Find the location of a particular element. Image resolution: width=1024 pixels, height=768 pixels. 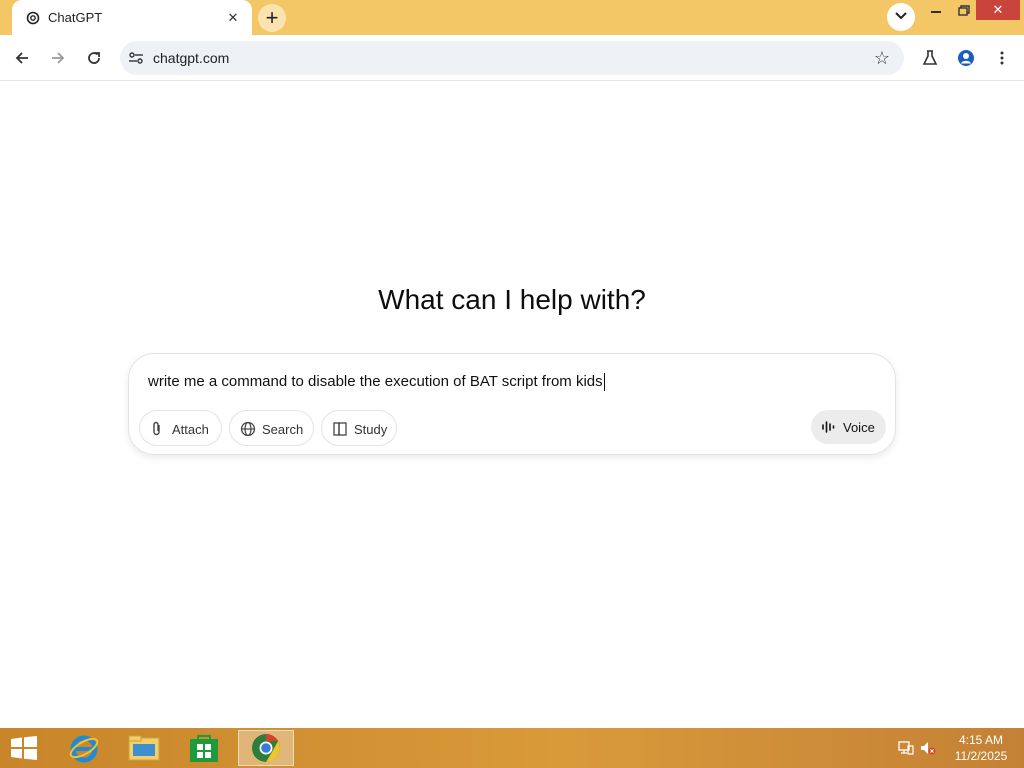

start-button is located at coordinates (28, 748).